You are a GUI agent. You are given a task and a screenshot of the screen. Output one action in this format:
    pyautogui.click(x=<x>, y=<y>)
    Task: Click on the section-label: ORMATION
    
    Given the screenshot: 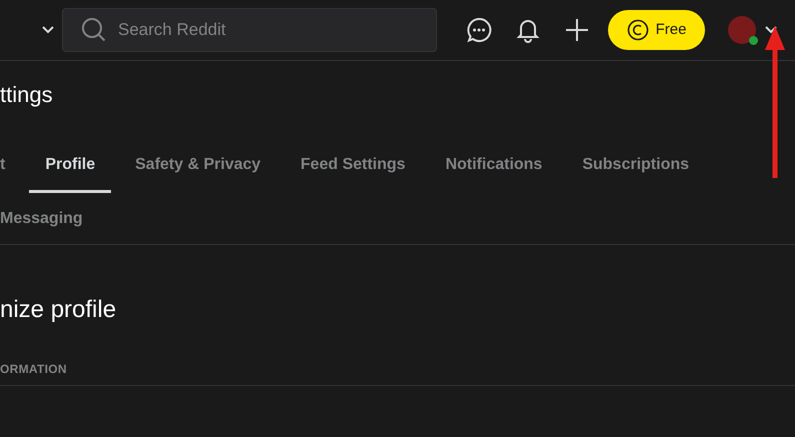 What is the action you would take?
    pyautogui.click(x=34, y=369)
    